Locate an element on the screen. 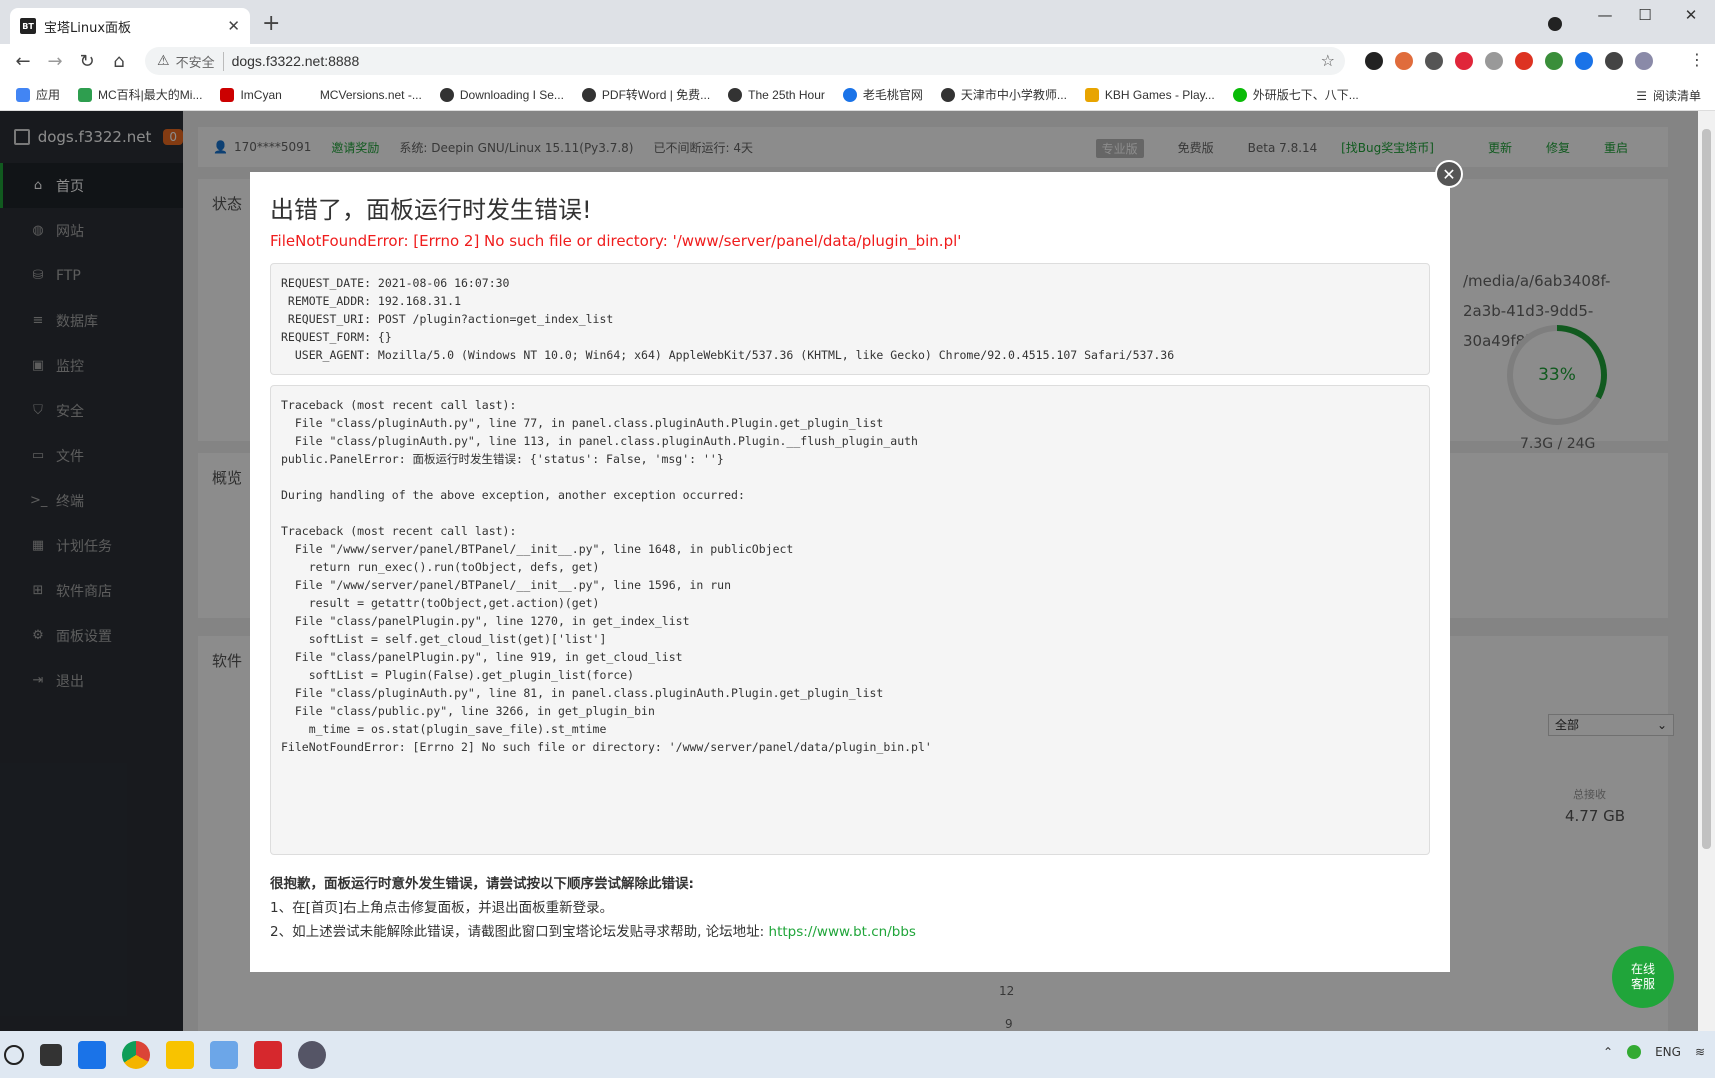 The width and height of the screenshot is (1715, 1078). chevron-up-icon: ⌃ is located at coordinates (1608, 1052).